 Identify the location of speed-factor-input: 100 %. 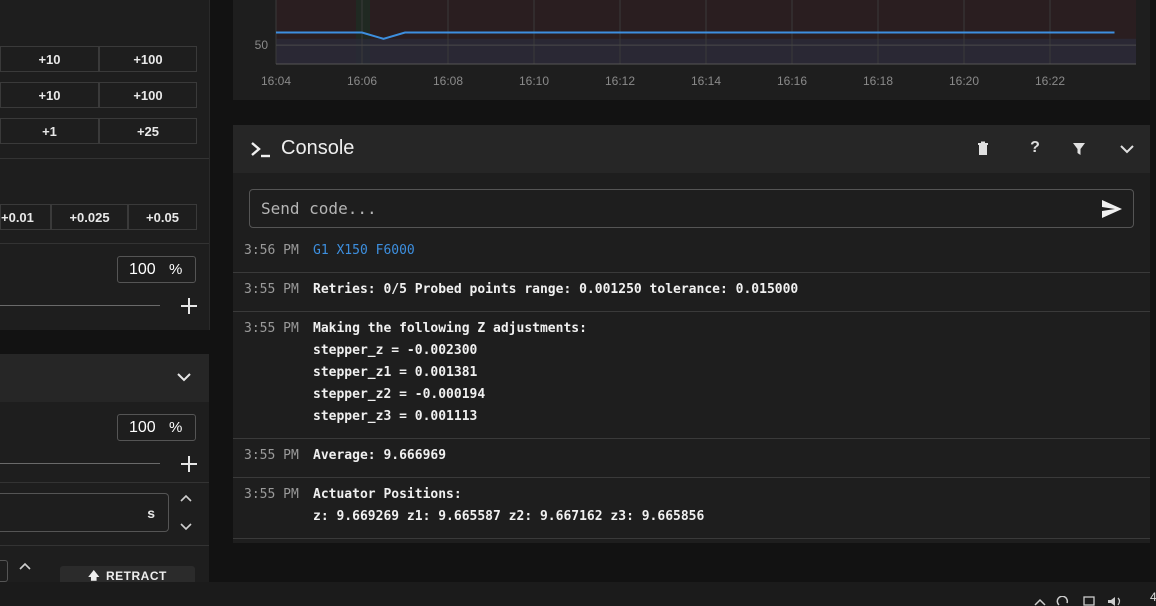
(156, 269).